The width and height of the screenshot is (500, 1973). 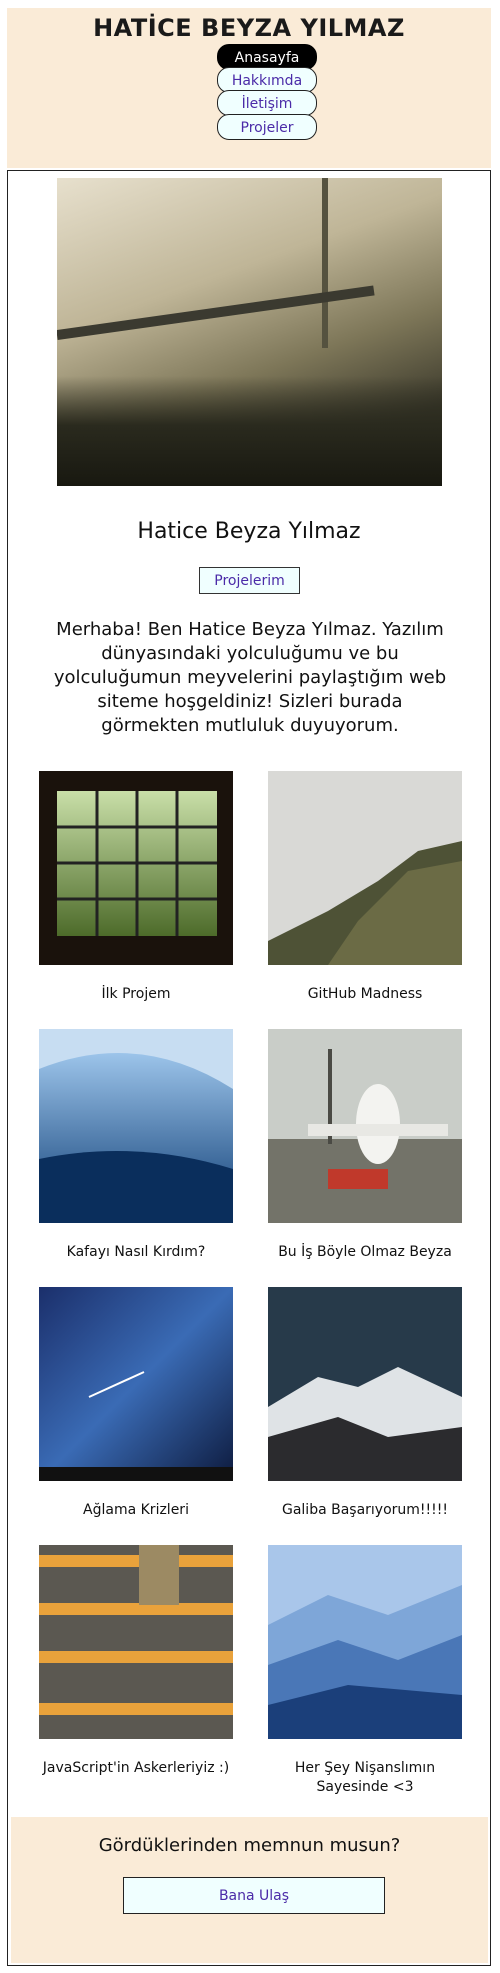 I want to click on nav-projects: Projeler, so click(x=267, y=127).